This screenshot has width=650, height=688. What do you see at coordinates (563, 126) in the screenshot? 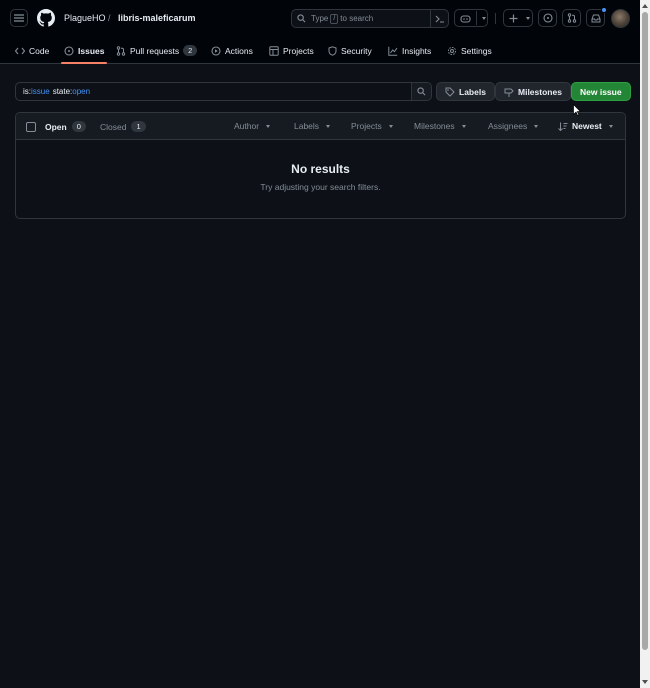
I see `sort-desc-icon` at bounding box center [563, 126].